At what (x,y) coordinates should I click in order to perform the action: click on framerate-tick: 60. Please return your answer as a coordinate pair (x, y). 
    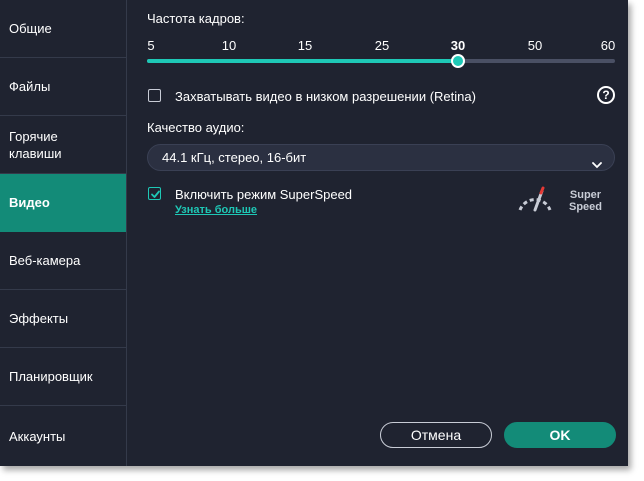
    Looking at the image, I should click on (608, 45).